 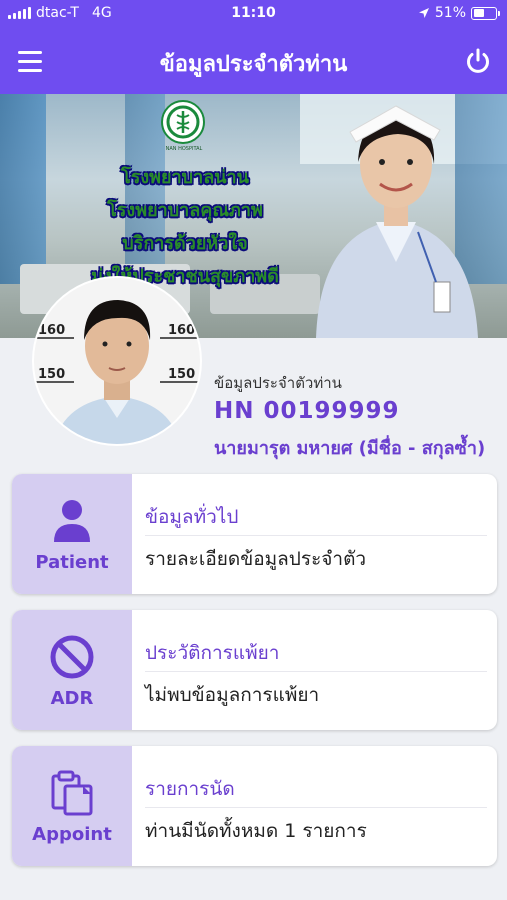 What do you see at coordinates (485, 13) in the screenshot?
I see `battery-icon` at bounding box center [485, 13].